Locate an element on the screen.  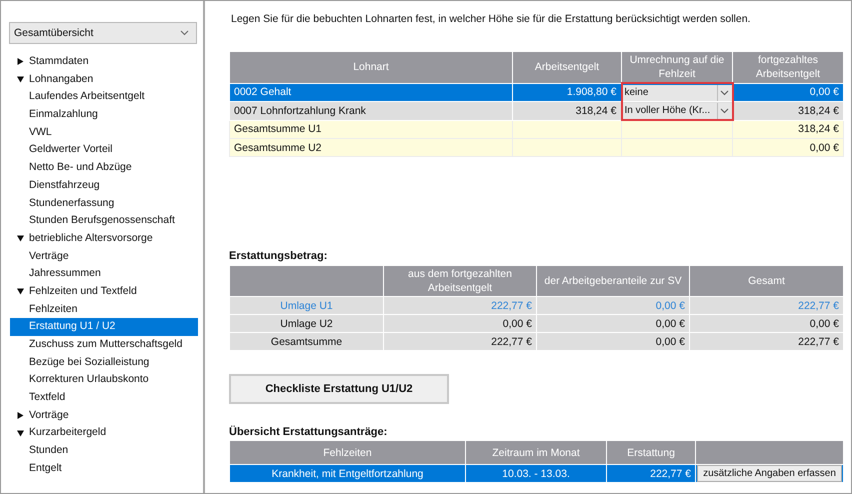
tree-item: Jahressummen is located at coordinates (104, 274).